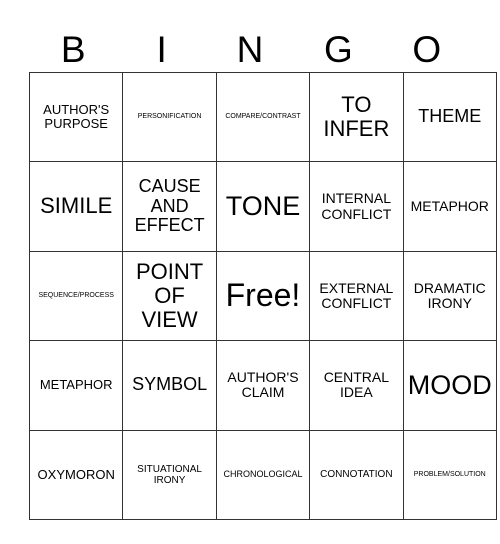 The height and width of the screenshot is (544, 500). Describe the element at coordinates (449, 296) in the screenshot. I see `bingo-cell: DRAMATIC IRONY` at that location.